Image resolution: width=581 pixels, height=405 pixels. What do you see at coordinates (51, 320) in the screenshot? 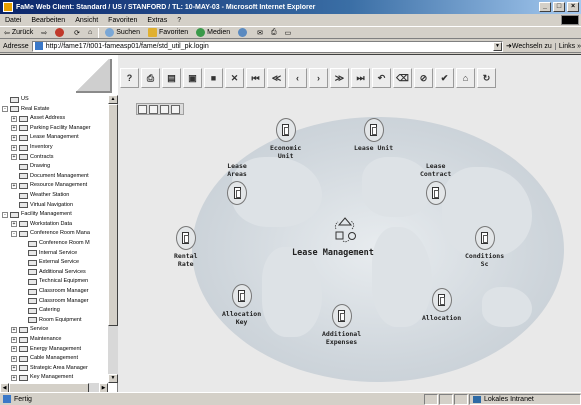
I see `tree-item: Room Equipment` at bounding box center [51, 320].